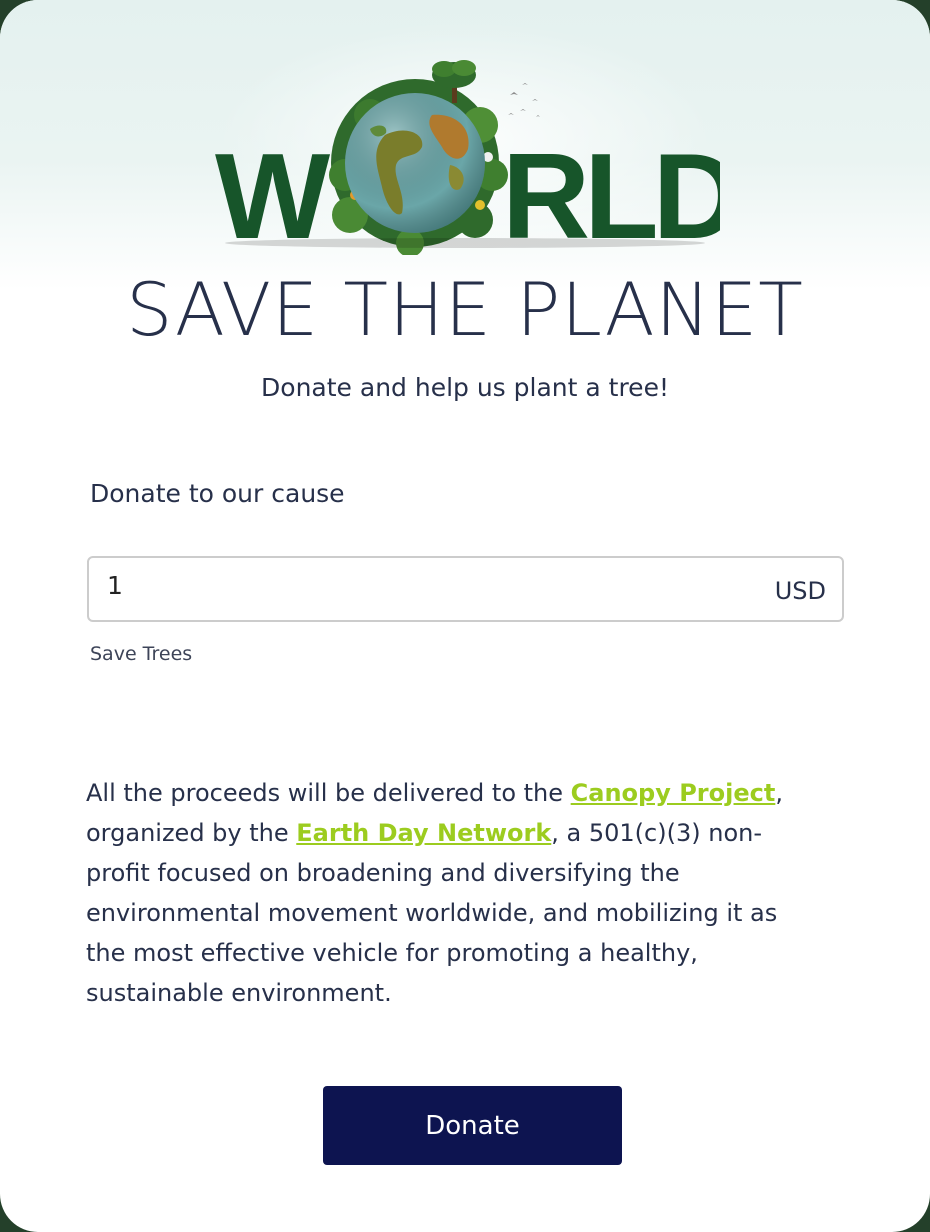 The width and height of the screenshot is (930, 1232). Describe the element at coordinates (273, 191) in the screenshot. I see `svg-text: W` at that location.